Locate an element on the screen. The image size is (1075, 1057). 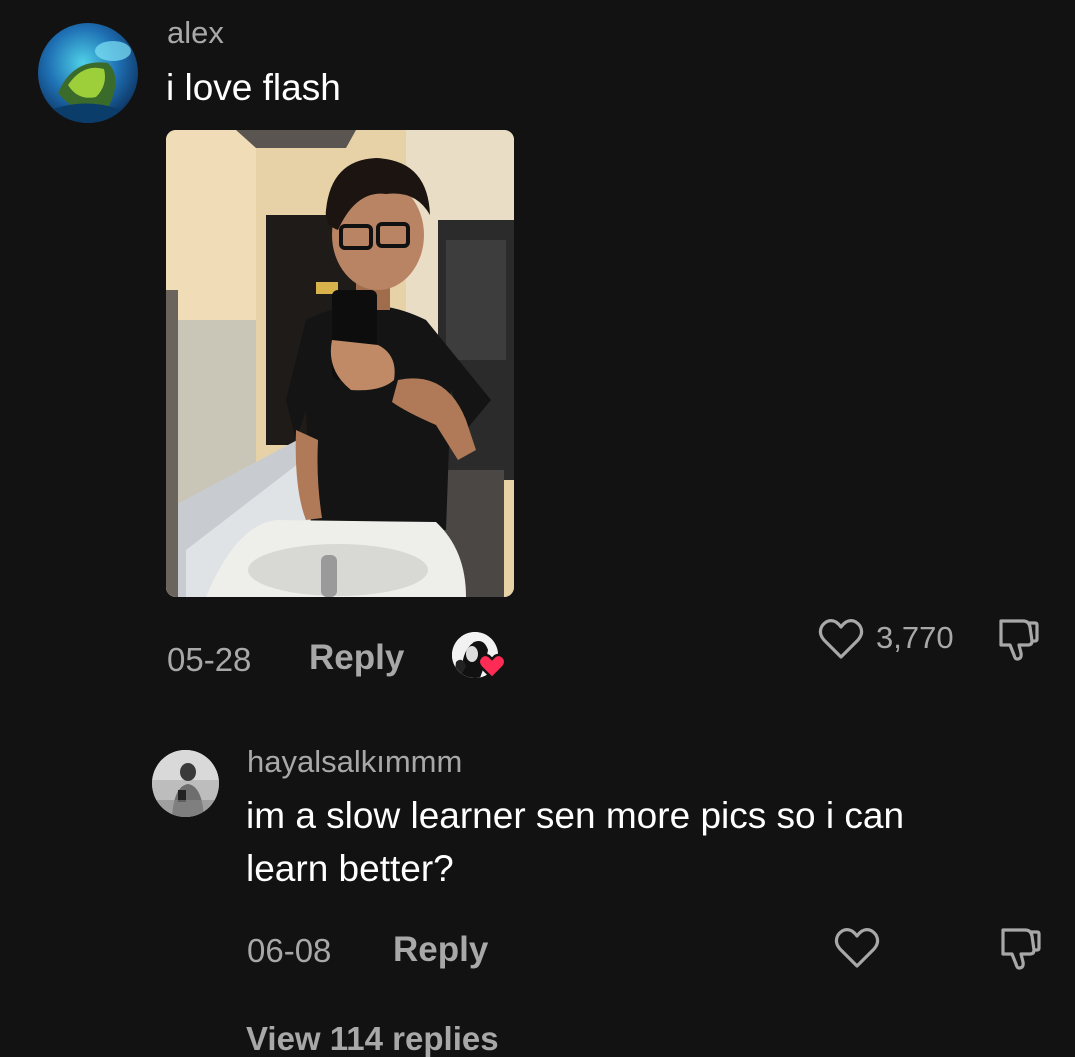
comment-text-line-1: im a slow learner sen more pics so i can is located at coordinates (575, 815).